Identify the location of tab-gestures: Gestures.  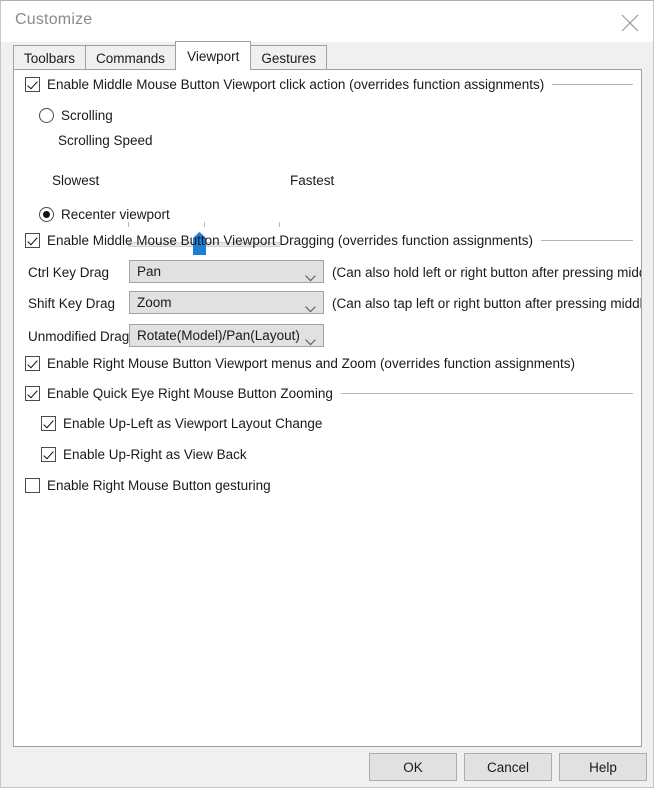
(289, 57).